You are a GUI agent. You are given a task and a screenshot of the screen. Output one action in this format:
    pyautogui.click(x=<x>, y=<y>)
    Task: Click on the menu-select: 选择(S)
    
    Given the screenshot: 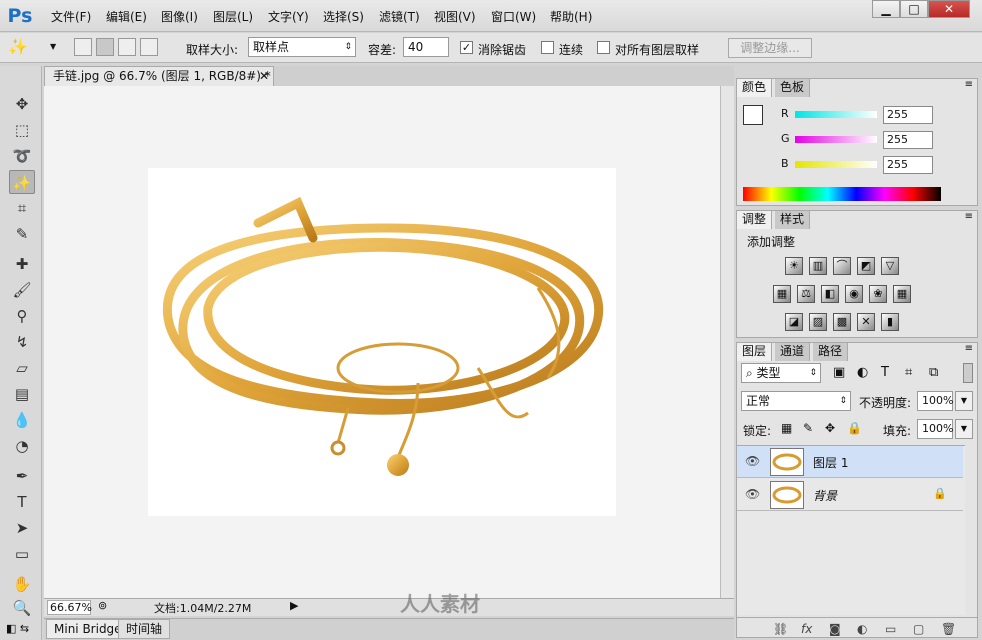 What is the action you would take?
    pyautogui.click(x=343, y=16)
    